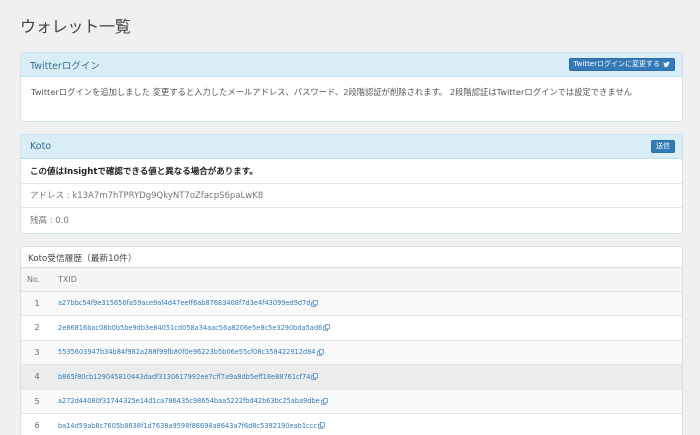 The width and height of the screenshot is (700, 435). What do you see at coordinates (37, 328) in the screenshot?
I see `row-number: 2` at bounding box center [37, 328].